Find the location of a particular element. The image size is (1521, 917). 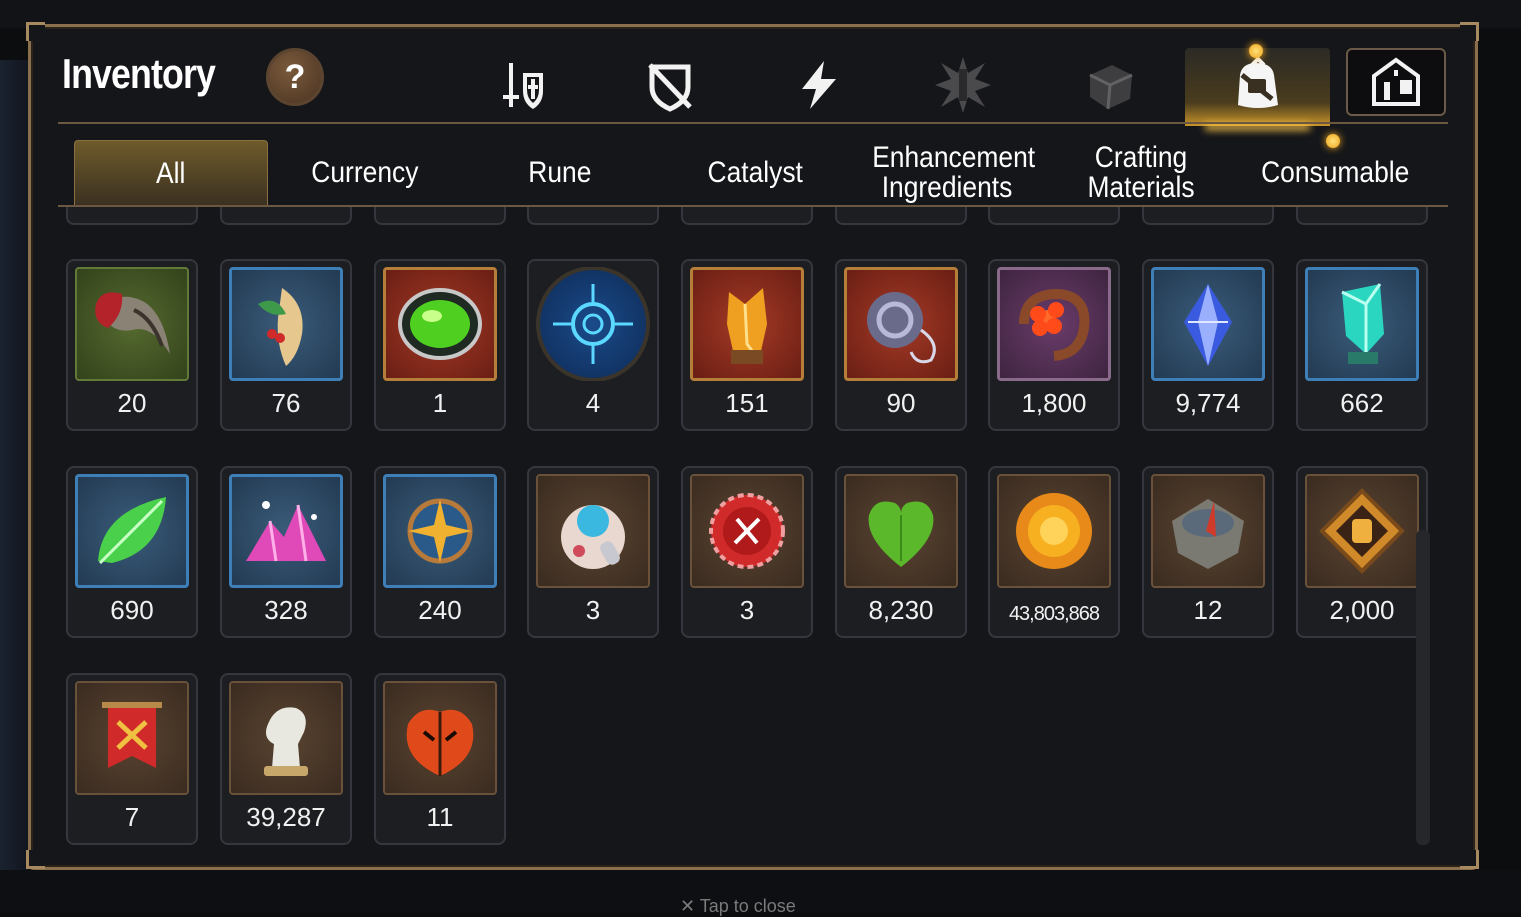

lightning-icon is located at coordinates (819, 85).